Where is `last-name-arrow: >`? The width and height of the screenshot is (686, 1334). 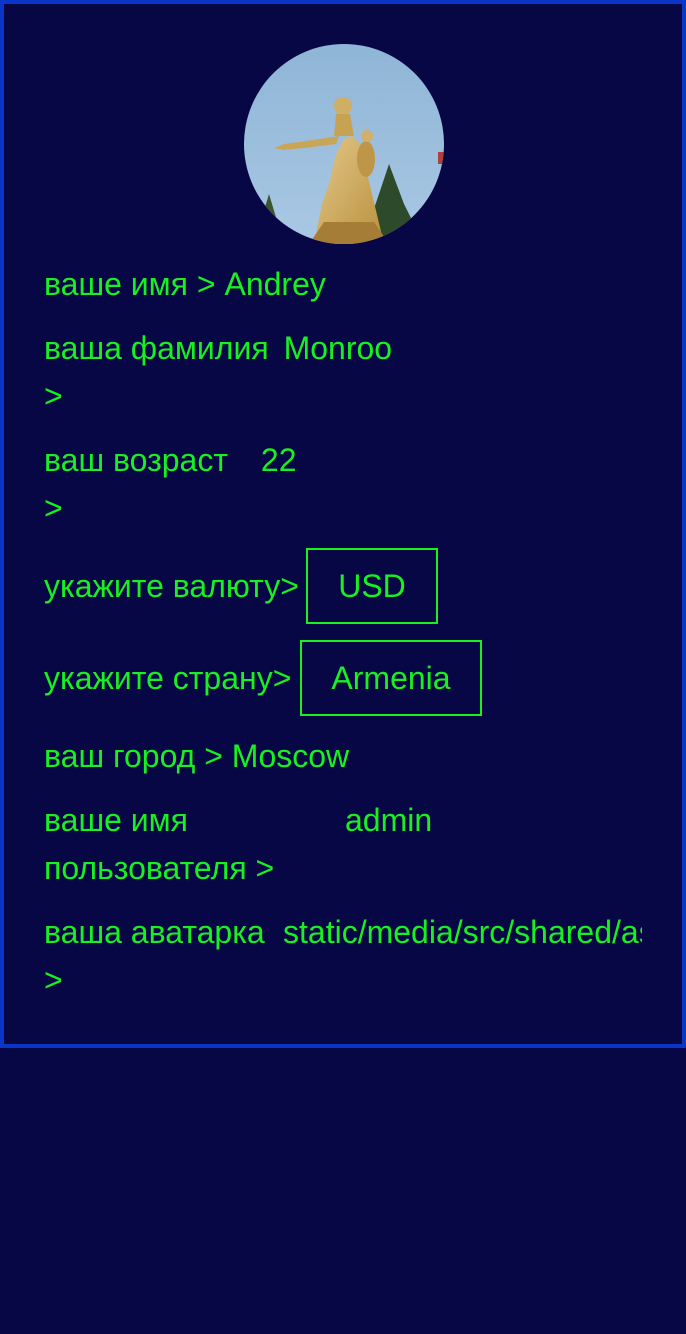 last-name-arrow: > is located at coordinates (53, 396).